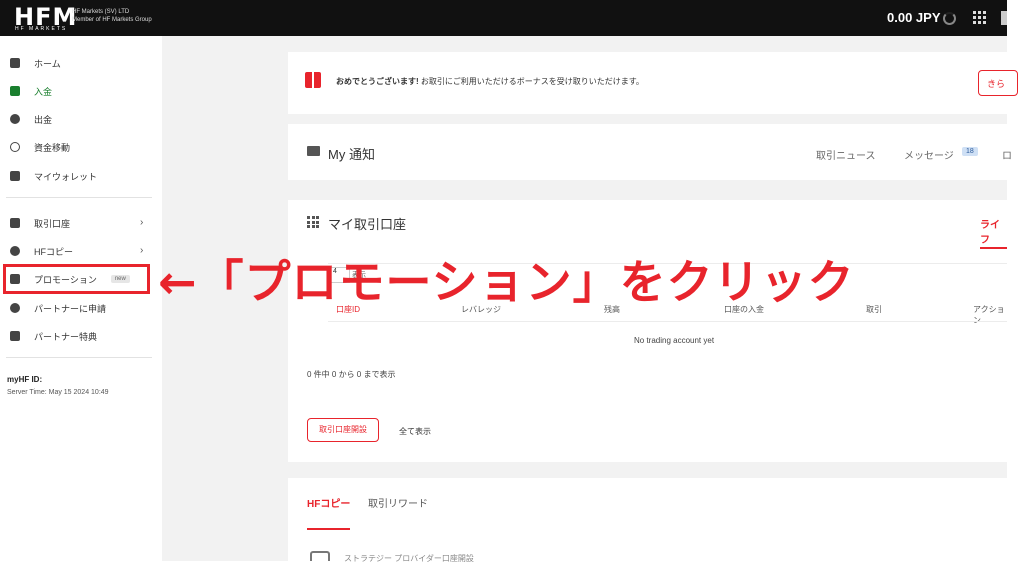  What do you see at coordinates (351, 374) in the screenshot?
I see `table-entries-info: 0 件中 0 から 0 まで表示` at bounding box center [351, 374].